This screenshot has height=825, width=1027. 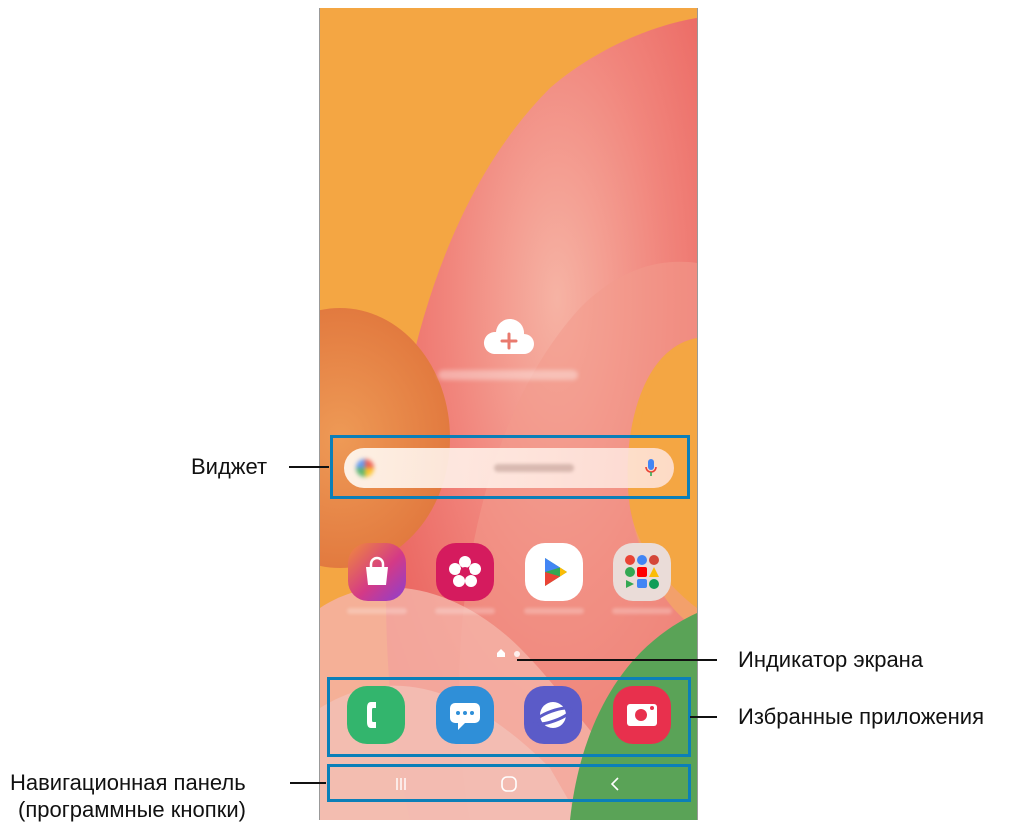 I want to click on favorite-apps-callout-label: Избранные приложения, so click(x=861, y=716).